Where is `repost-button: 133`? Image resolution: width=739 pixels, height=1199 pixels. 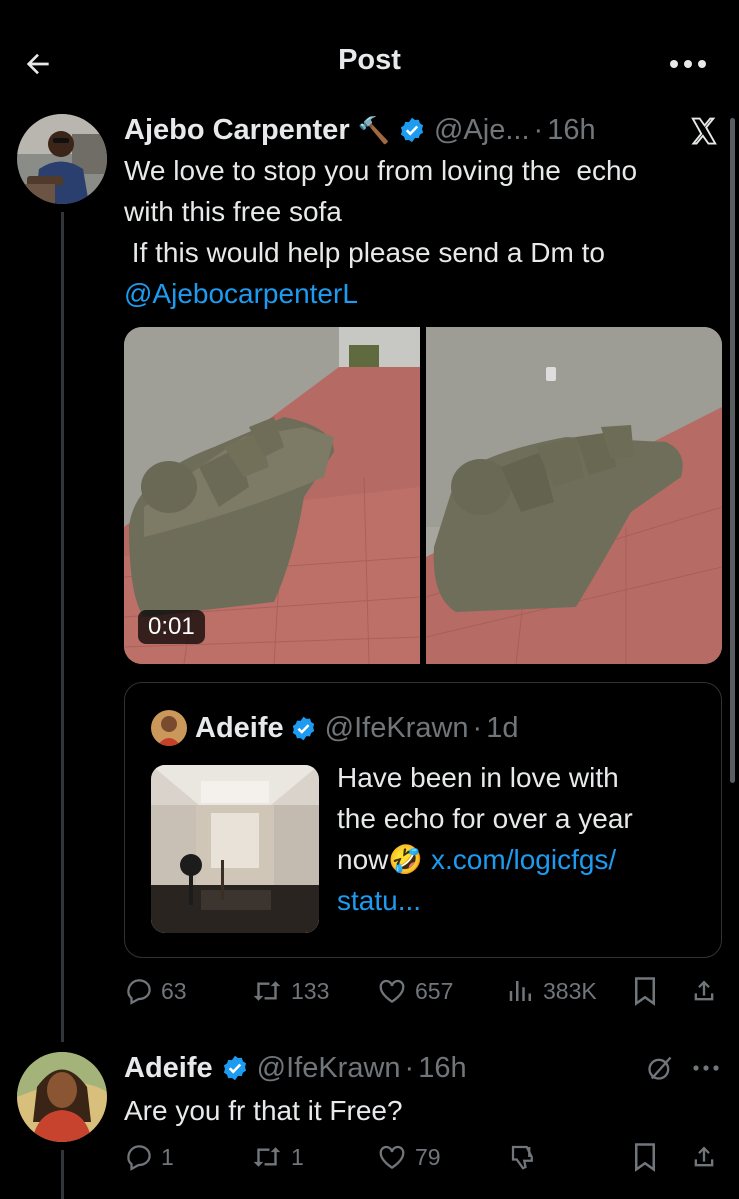
repost-button: 133 is located at coordinates (289, 991).